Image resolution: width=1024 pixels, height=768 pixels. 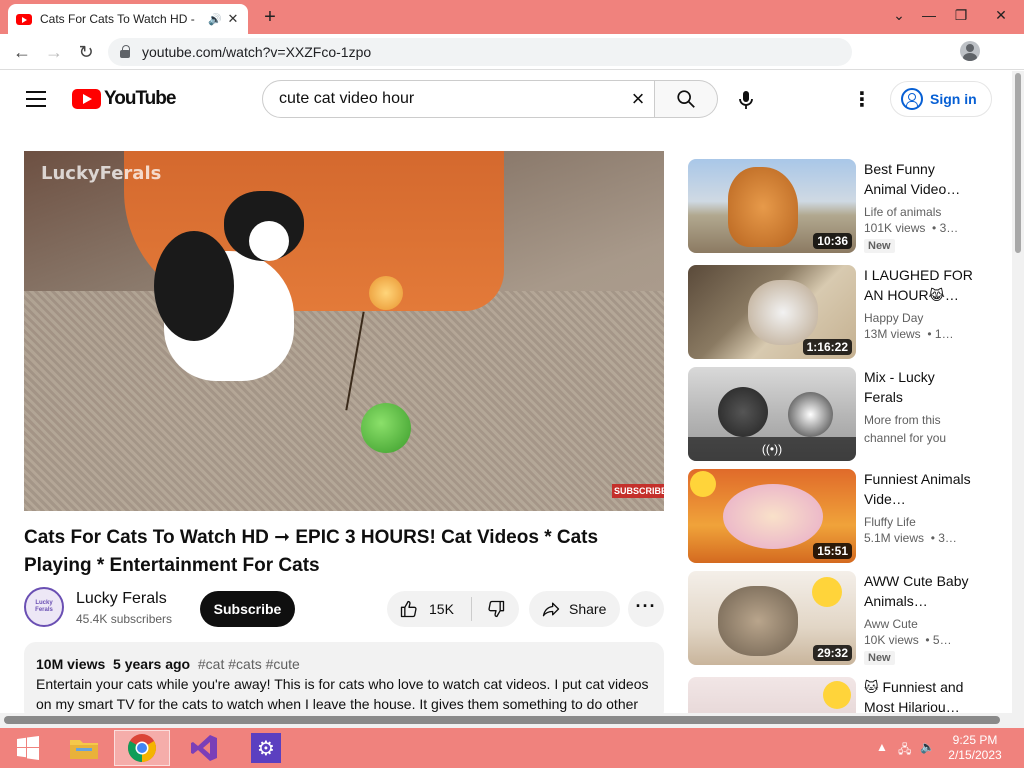 I want to click on visual-studio-icon, so click(x=204, y=748).